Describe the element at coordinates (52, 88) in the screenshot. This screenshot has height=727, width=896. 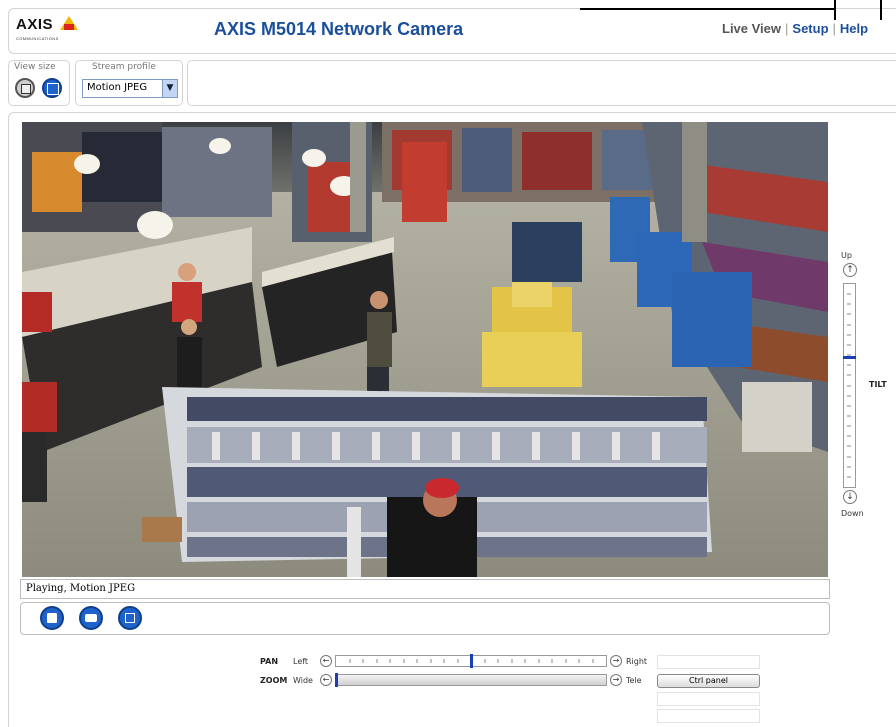
I see `view-size-large-button` at that location.